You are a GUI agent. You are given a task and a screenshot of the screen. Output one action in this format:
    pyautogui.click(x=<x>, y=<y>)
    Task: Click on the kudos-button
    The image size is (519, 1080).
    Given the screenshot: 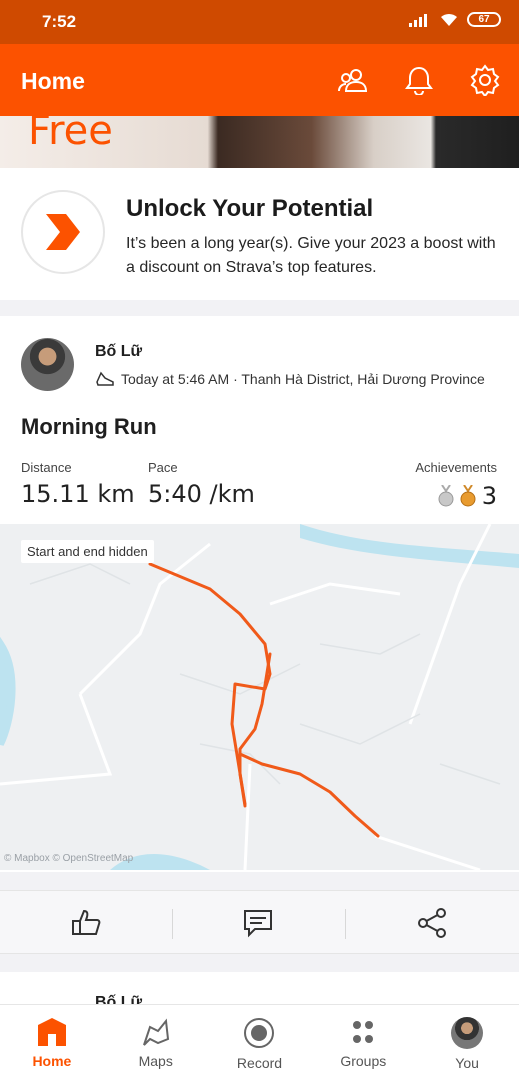 What is the action you would take?
    pyautogui.click(x=86, y=923)
    